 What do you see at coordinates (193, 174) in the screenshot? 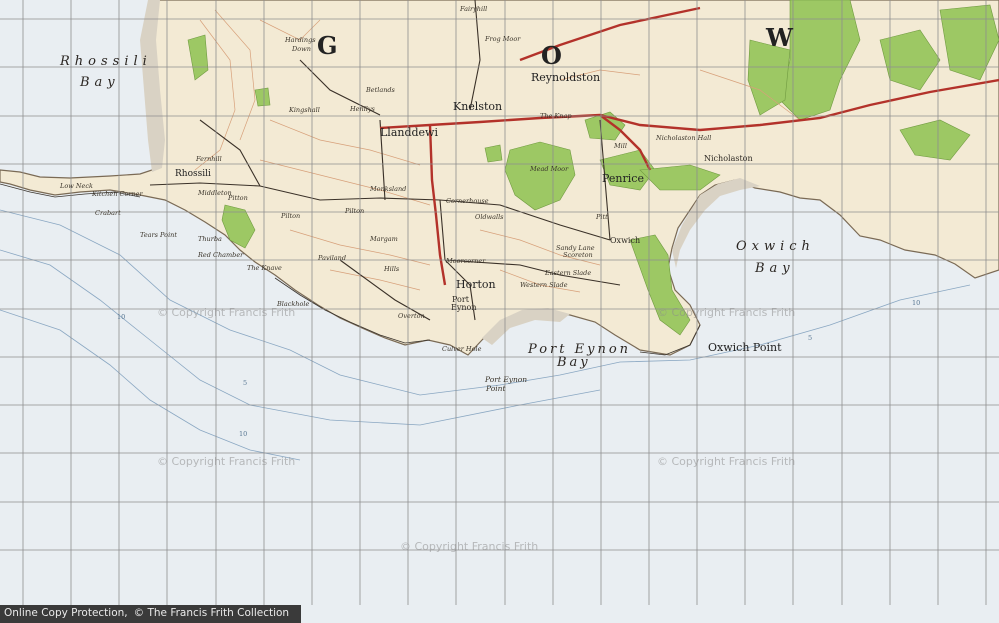
I see `town-rhossili: Rhossili` at bounding box center [193, 174].